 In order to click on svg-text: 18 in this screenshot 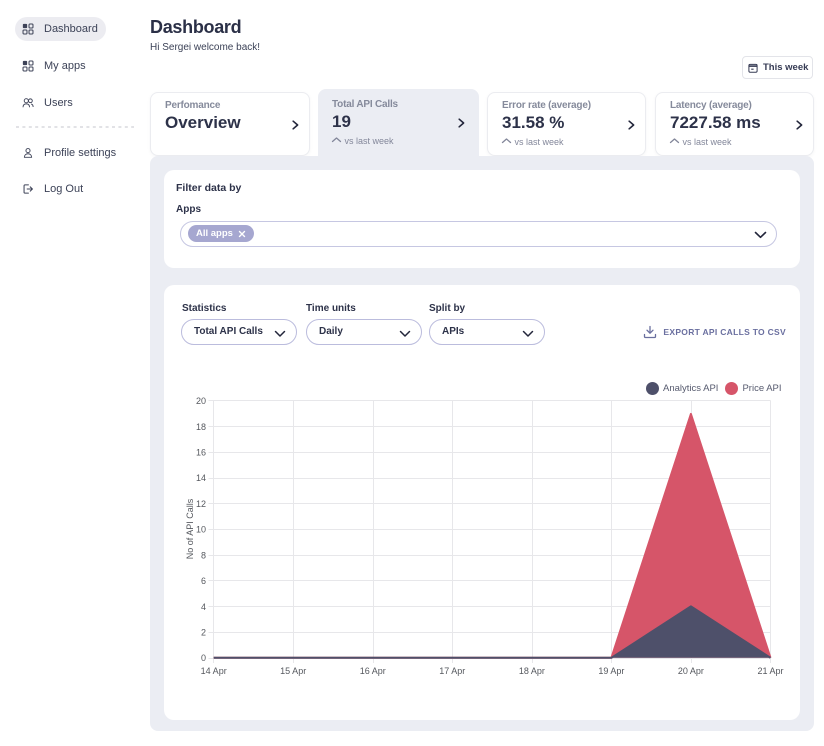, I will do `click(201, 427)`.